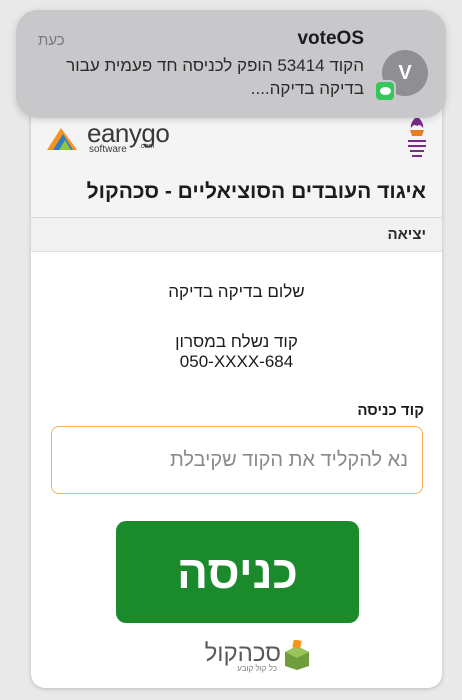 The image size is (462, 700). What do you see at coordinates (237, 572) in the screenshot?
I see `enter-button: כניסה` at bounding box center [237, 572].